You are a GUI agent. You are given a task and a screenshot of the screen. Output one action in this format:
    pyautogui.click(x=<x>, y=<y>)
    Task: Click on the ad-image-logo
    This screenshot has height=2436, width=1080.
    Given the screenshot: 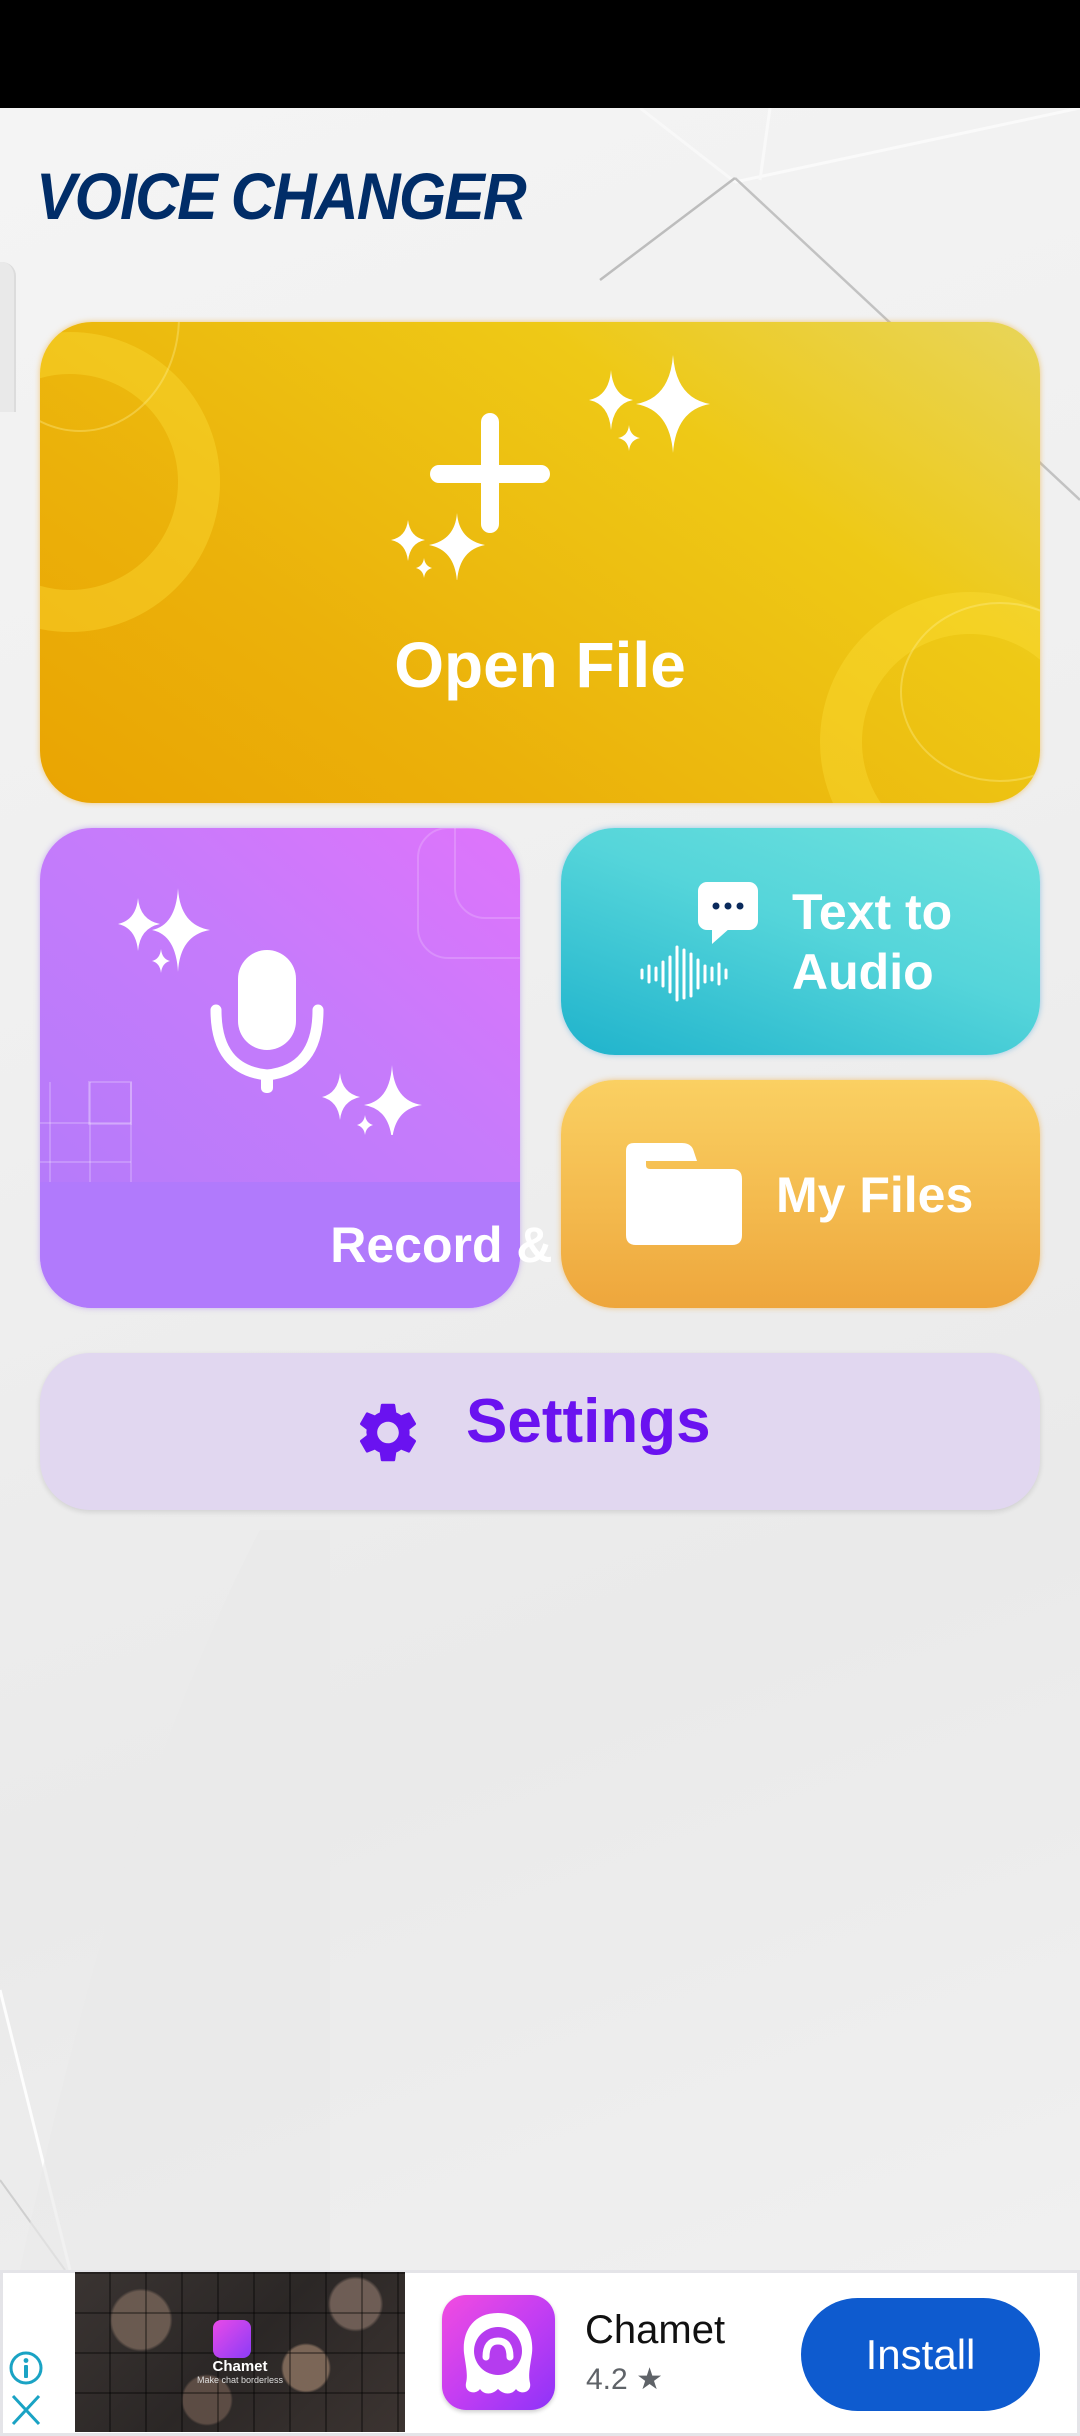 What is the action you would take?
    pyautogui.click(x=232, y=2339)
    